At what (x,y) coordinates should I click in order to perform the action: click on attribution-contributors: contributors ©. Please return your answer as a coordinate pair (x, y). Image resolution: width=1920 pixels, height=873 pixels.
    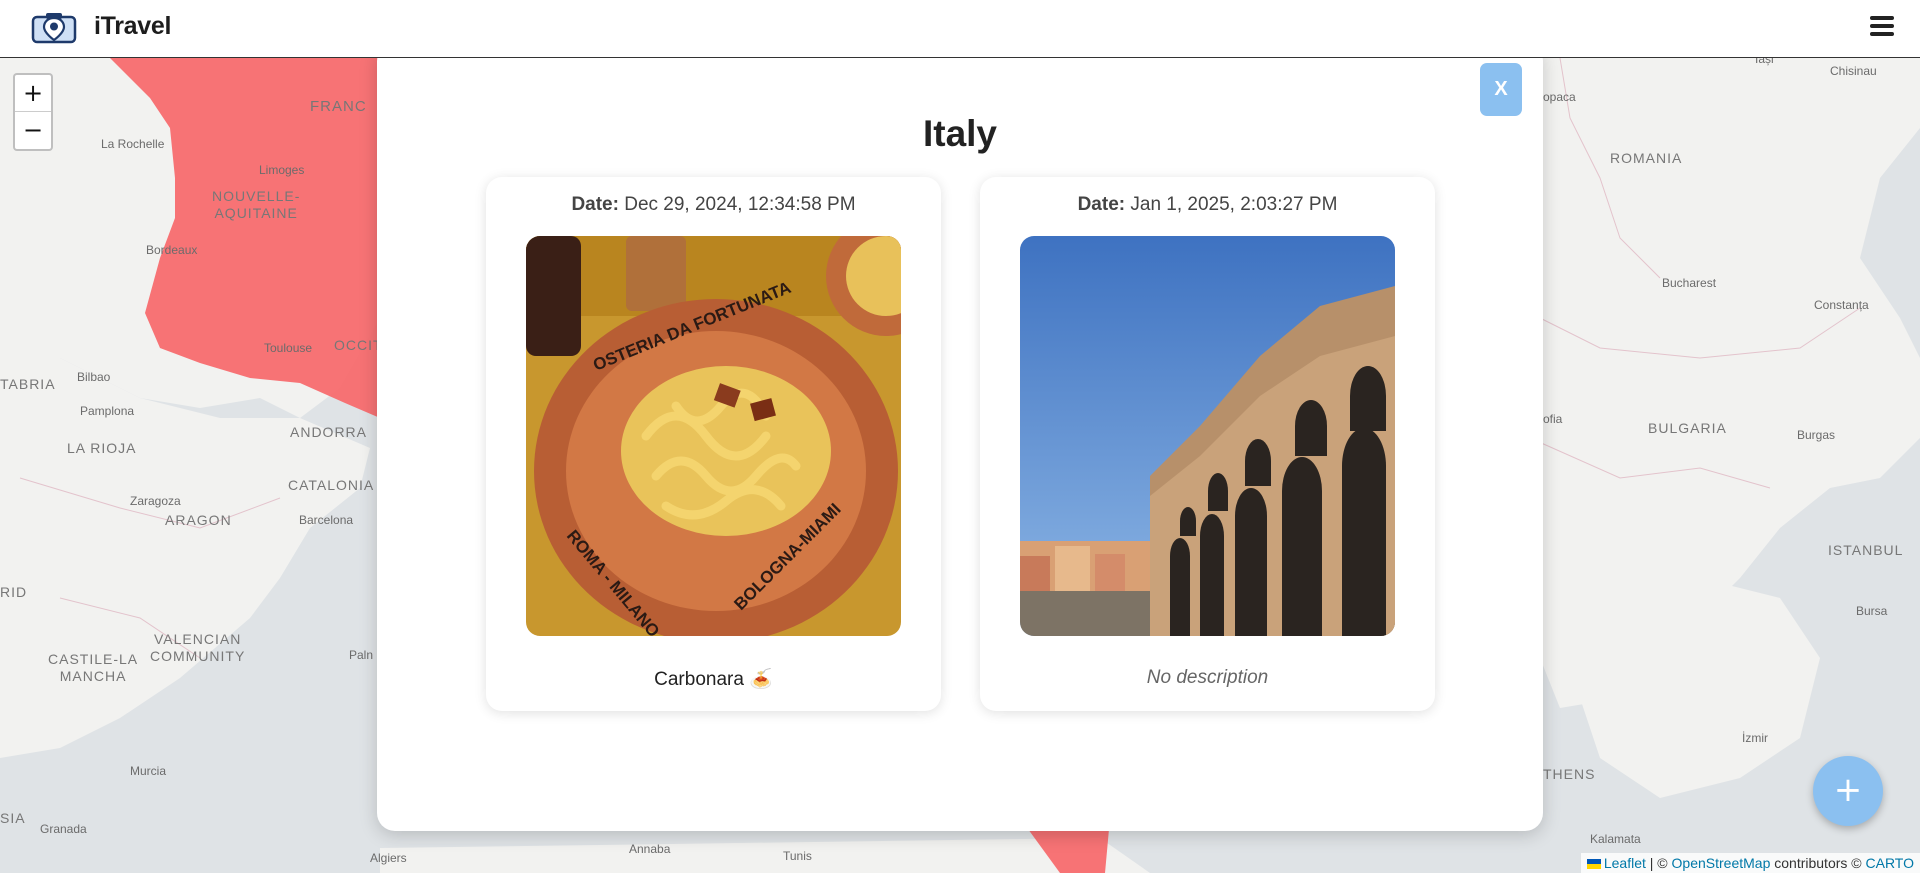
    Looking at the image, I should click on (1818, 863).